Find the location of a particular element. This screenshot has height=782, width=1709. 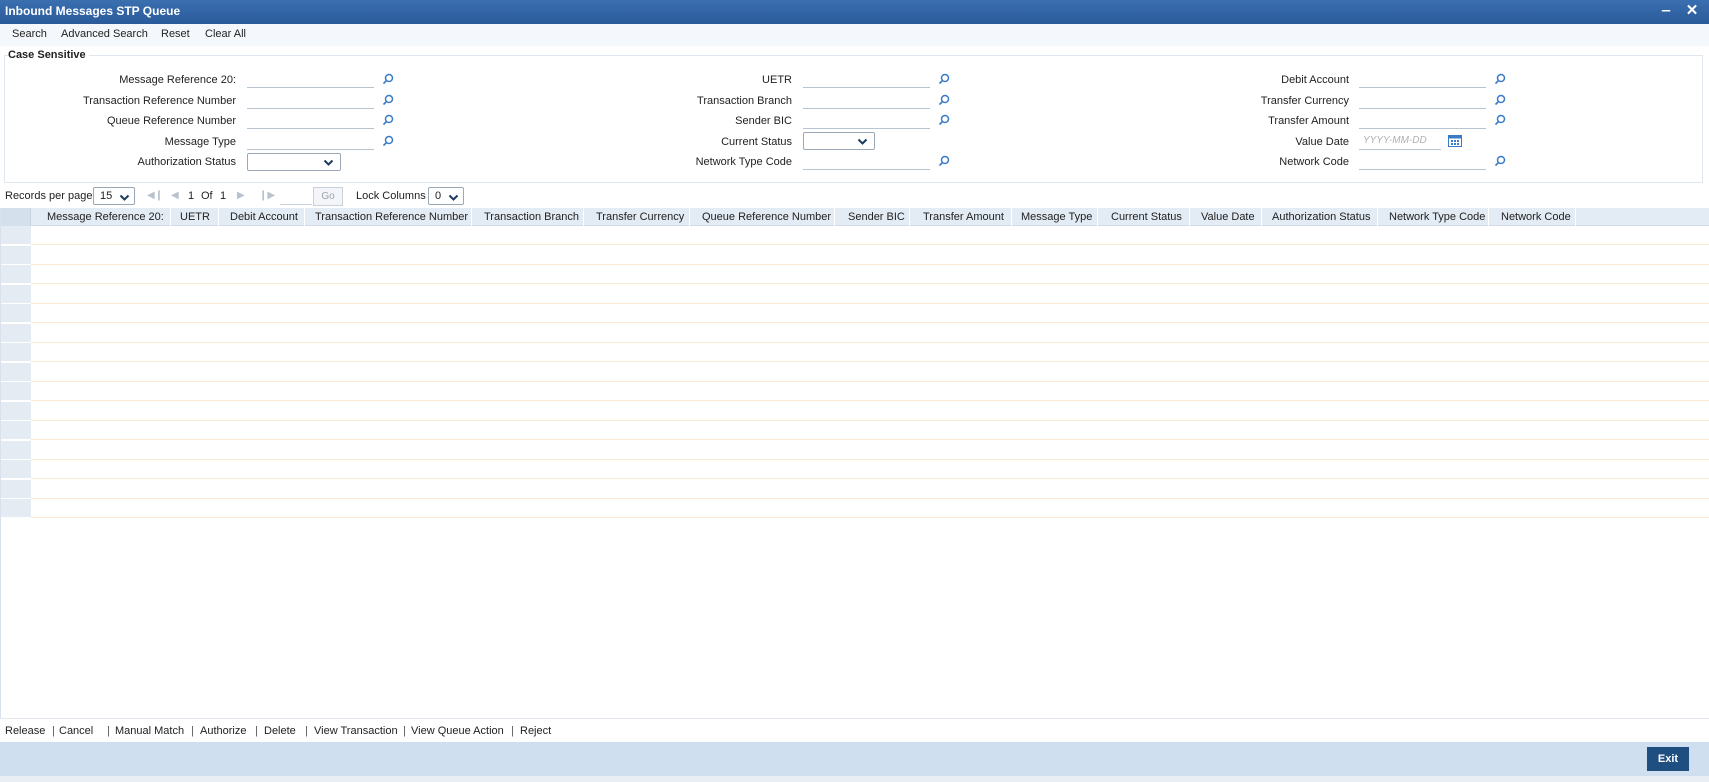

sender-bic-input is located at coordinates (866, 120).